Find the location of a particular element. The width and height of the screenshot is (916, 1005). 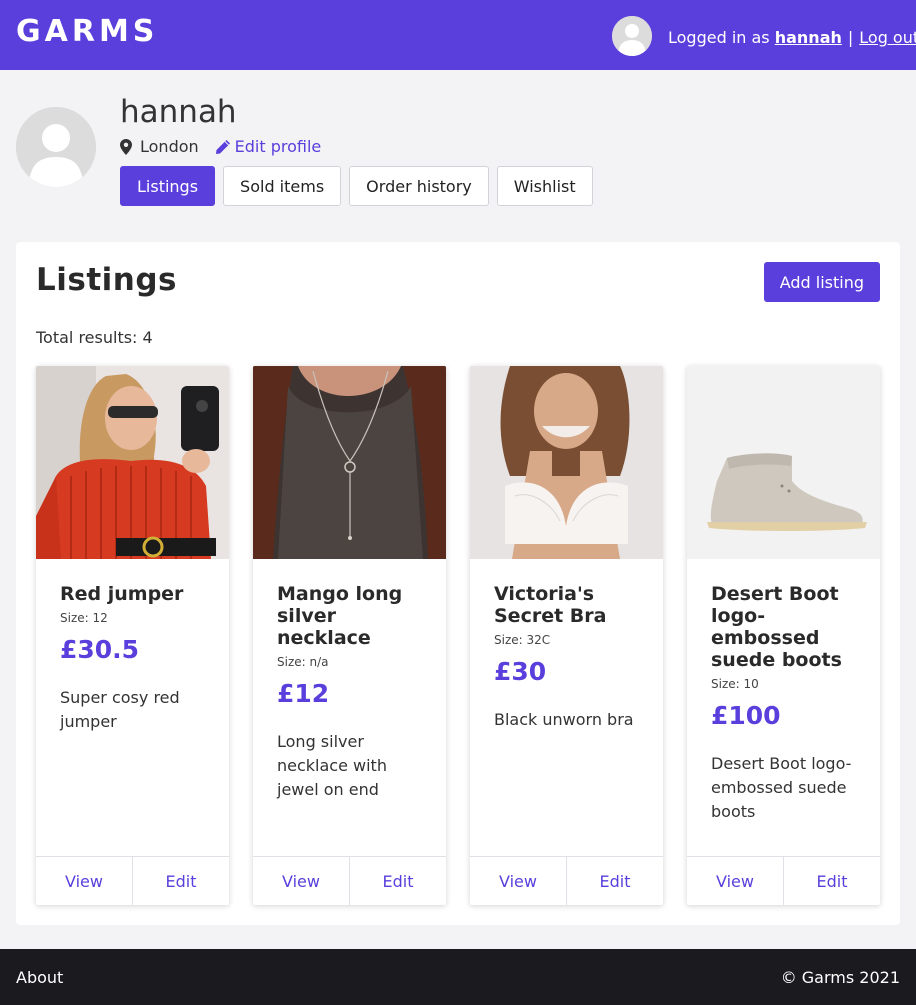

listing-size: Size: n/a is located at coordinates (303, 662).